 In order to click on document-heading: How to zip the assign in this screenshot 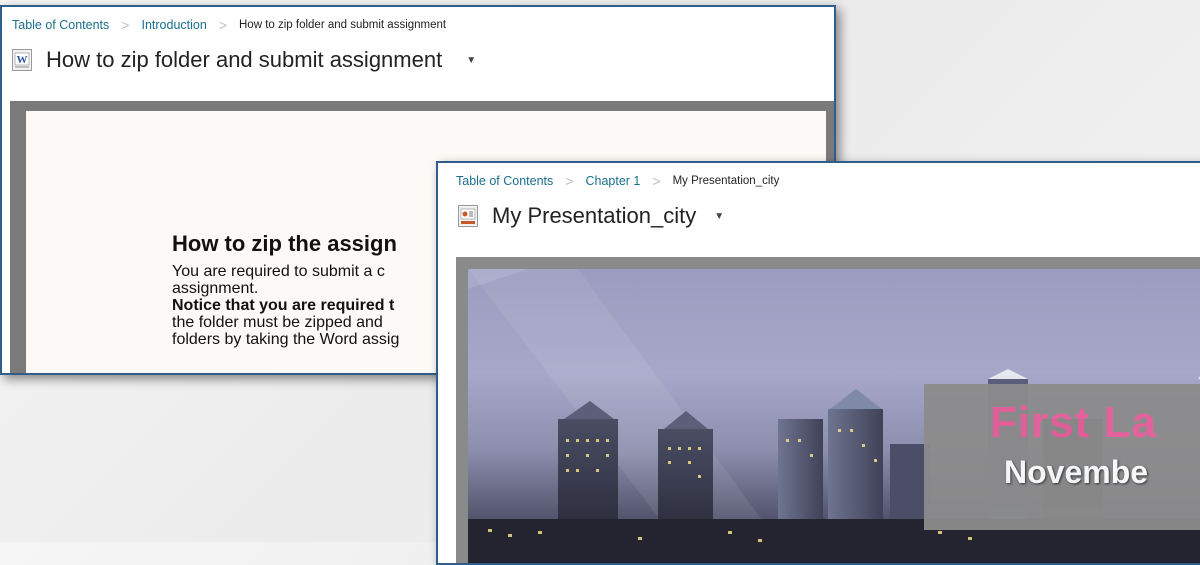, I will do `click(284, 243)`.